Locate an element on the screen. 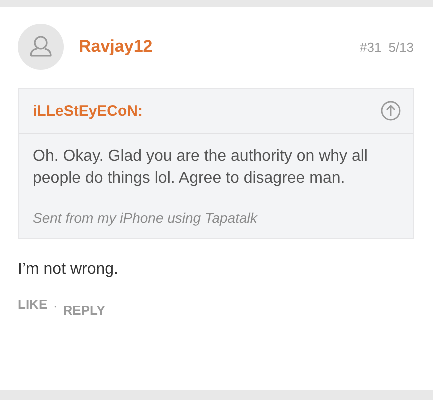 This screenshot has width=433, height=400. action-link: REPLY is located at coordinates (84, 310).